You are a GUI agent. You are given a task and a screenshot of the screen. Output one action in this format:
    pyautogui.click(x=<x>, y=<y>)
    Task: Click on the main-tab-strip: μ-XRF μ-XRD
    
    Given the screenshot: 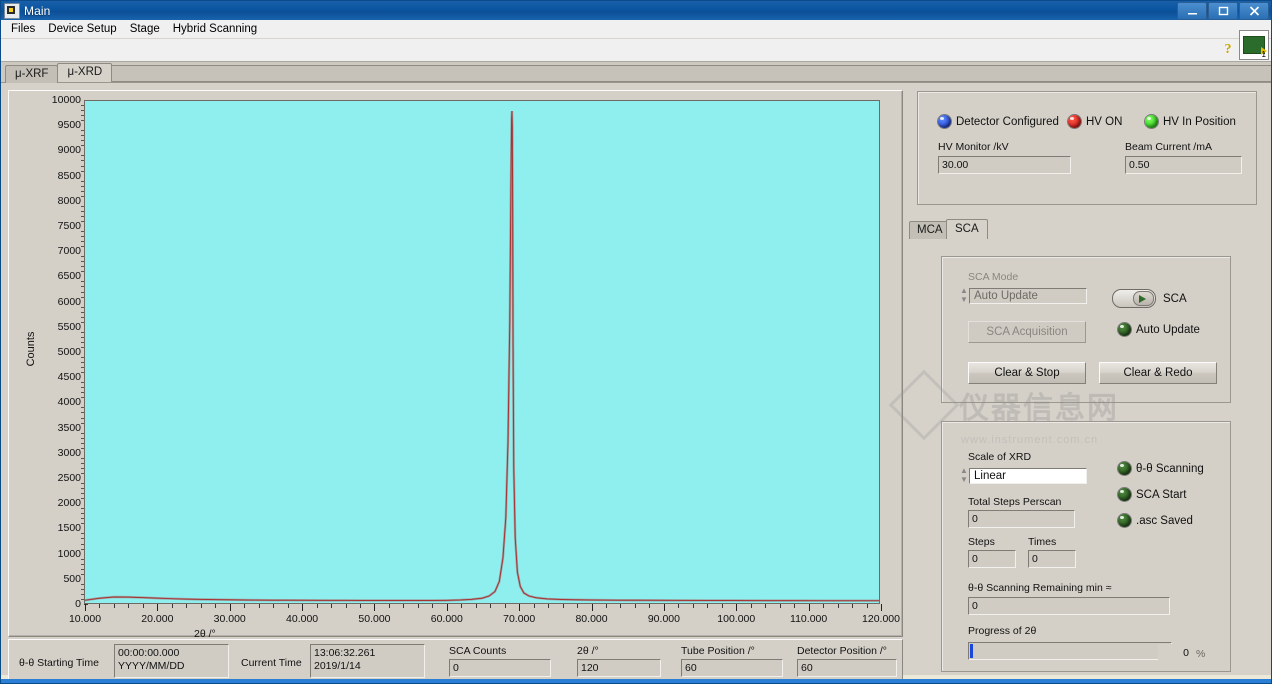 What is the action you would take?
    pyautogui.click(x=636, y=72)
    